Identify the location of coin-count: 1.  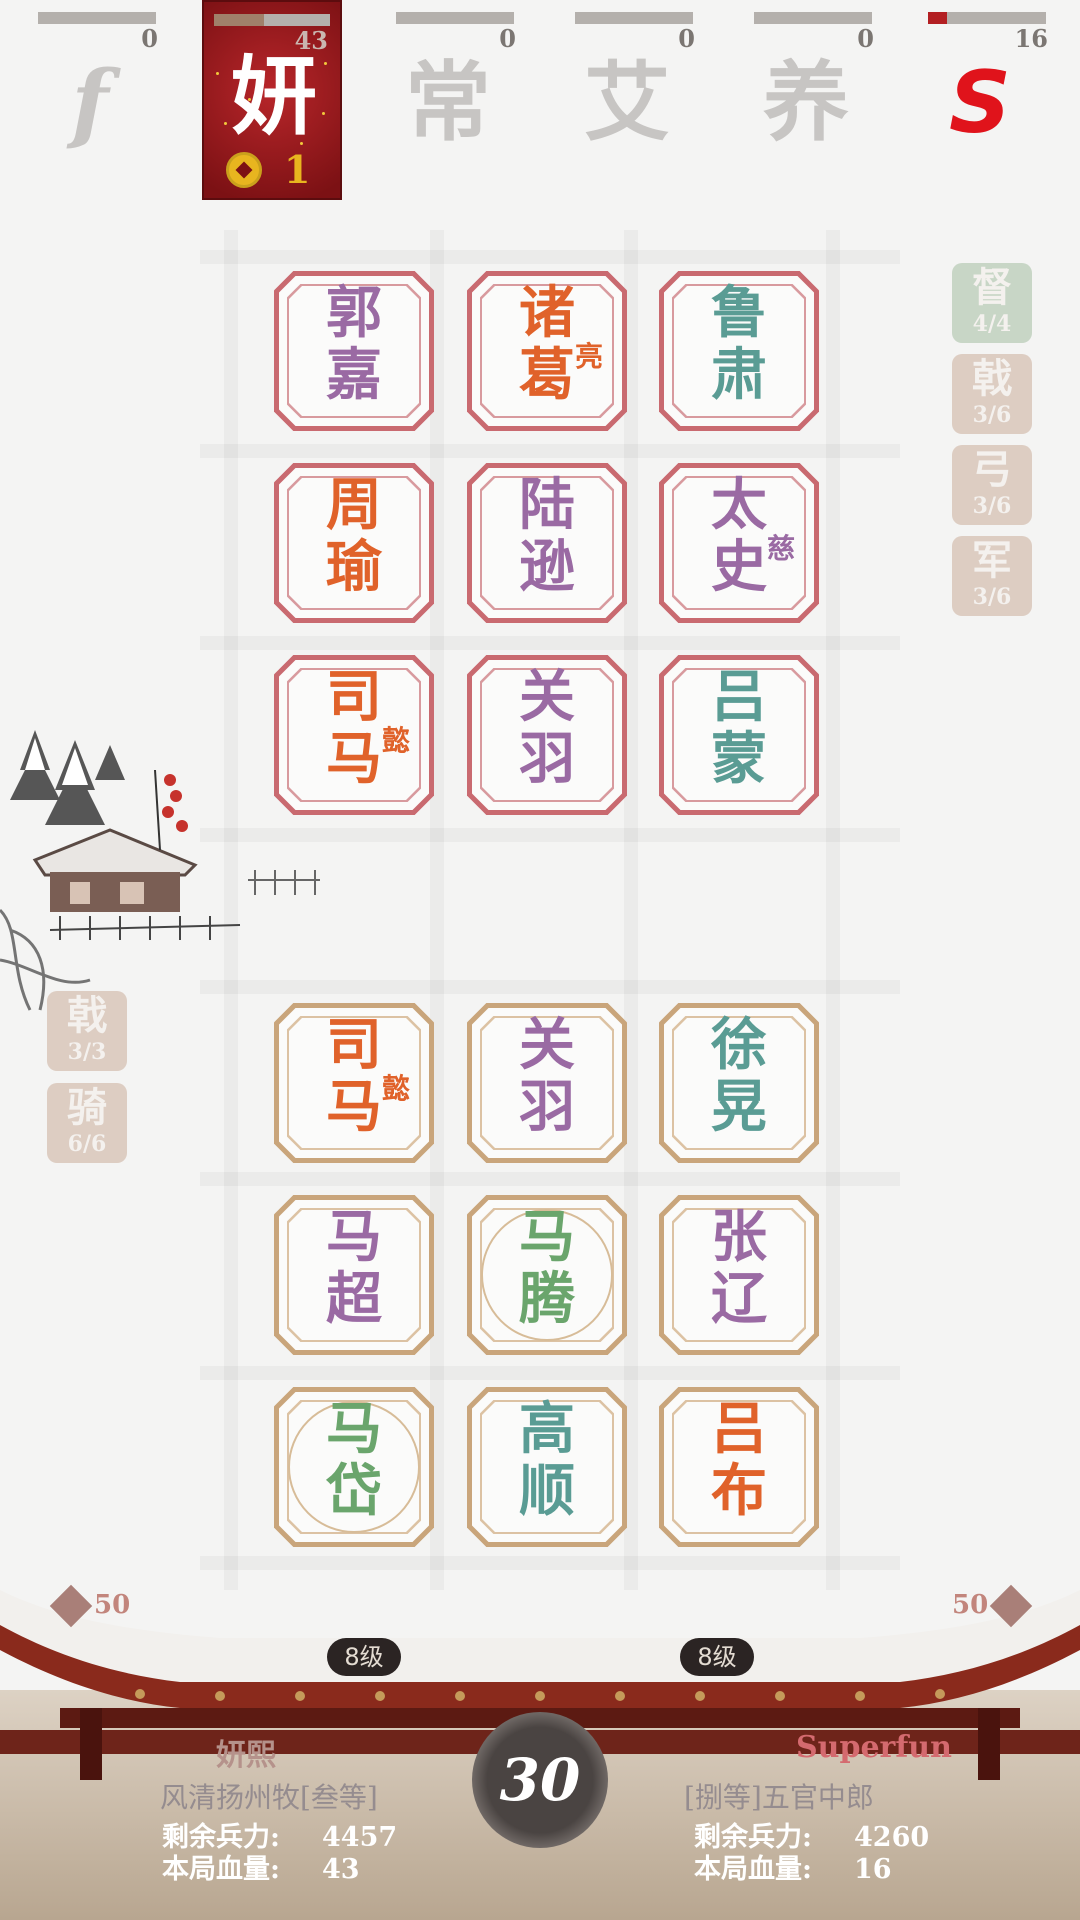
(297, 169).